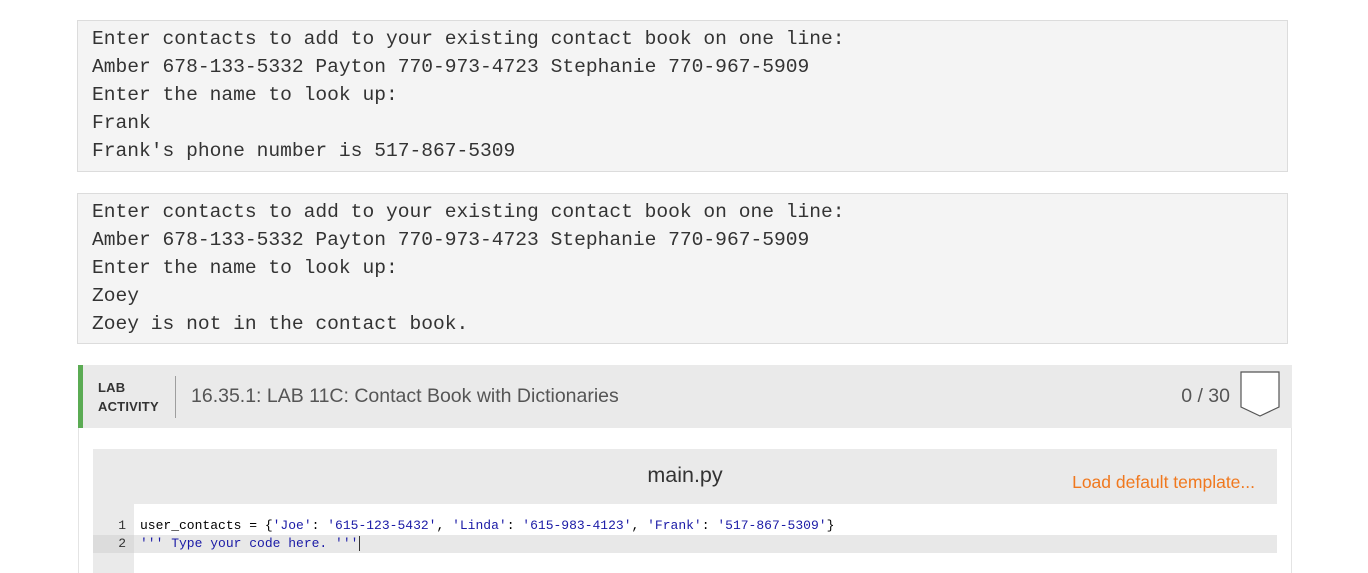 The width and height of the screenshot is (1368, 573). What do you see at coordinates (674, 525) in the screenshot?
I see `code-string: 'Frank'` at bounding box center [674, 525].